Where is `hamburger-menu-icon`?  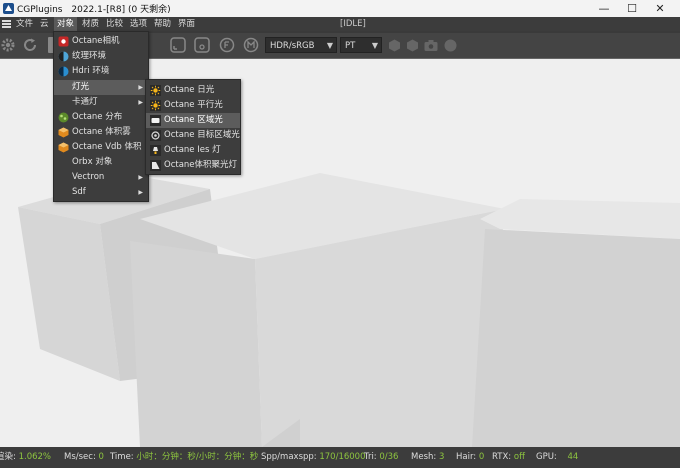
hamburger-menu-icon is located at coordinates (6, 24).